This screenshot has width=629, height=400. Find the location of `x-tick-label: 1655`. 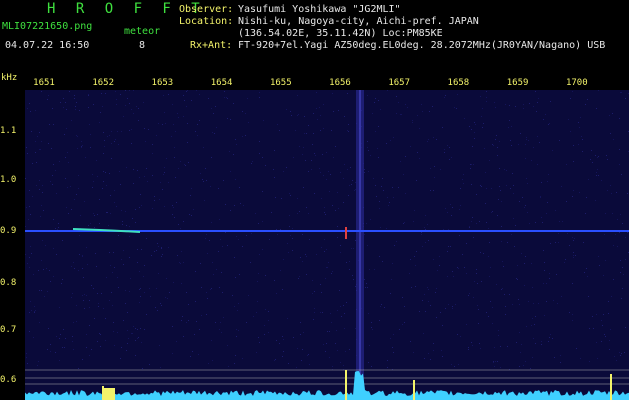

x-tick-label: 1655 is located at coordinates (280, 83).